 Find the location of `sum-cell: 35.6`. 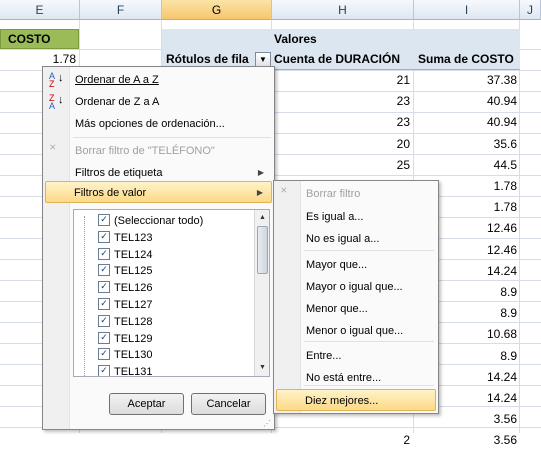

sum-cell: 35.6 is located at coordinates (465, 144).